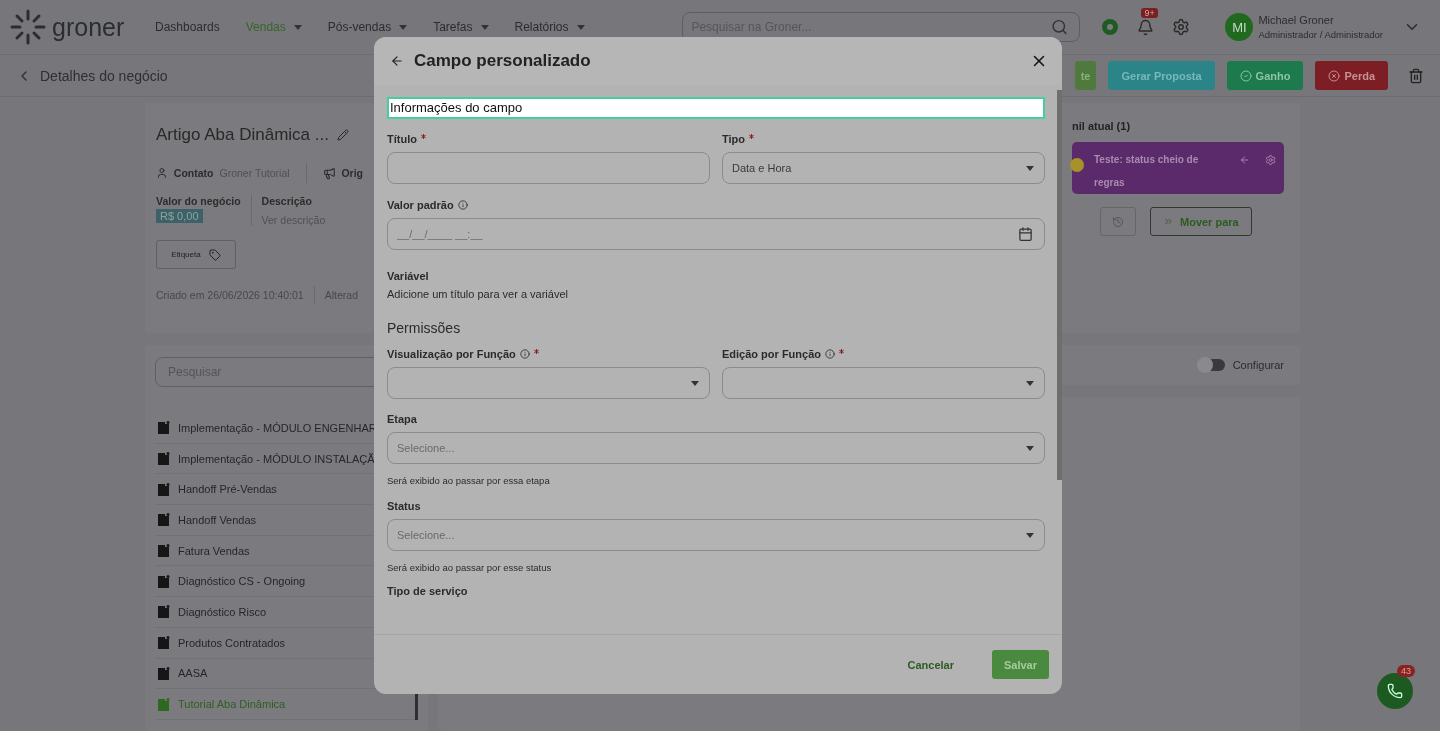  Describe the element at coordinates (187, 27) in the screenshot. I see `nav-item: Dashboards` at that location.